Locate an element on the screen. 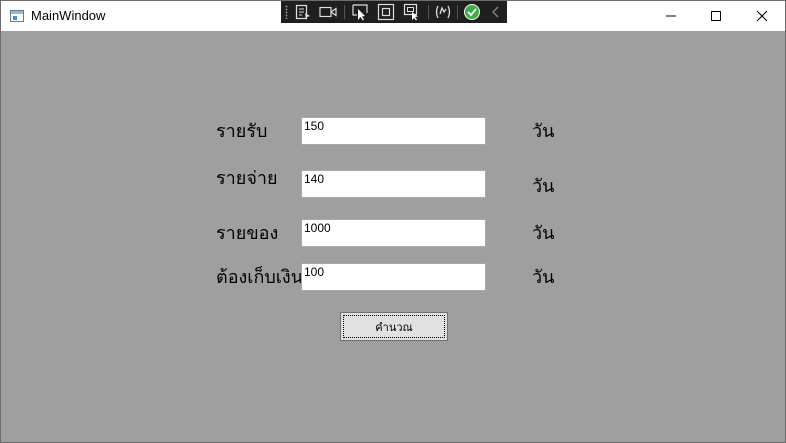 This screenshot has height=443, width=786. xaml-debug-toolbar is located at coordinates (394, 12).